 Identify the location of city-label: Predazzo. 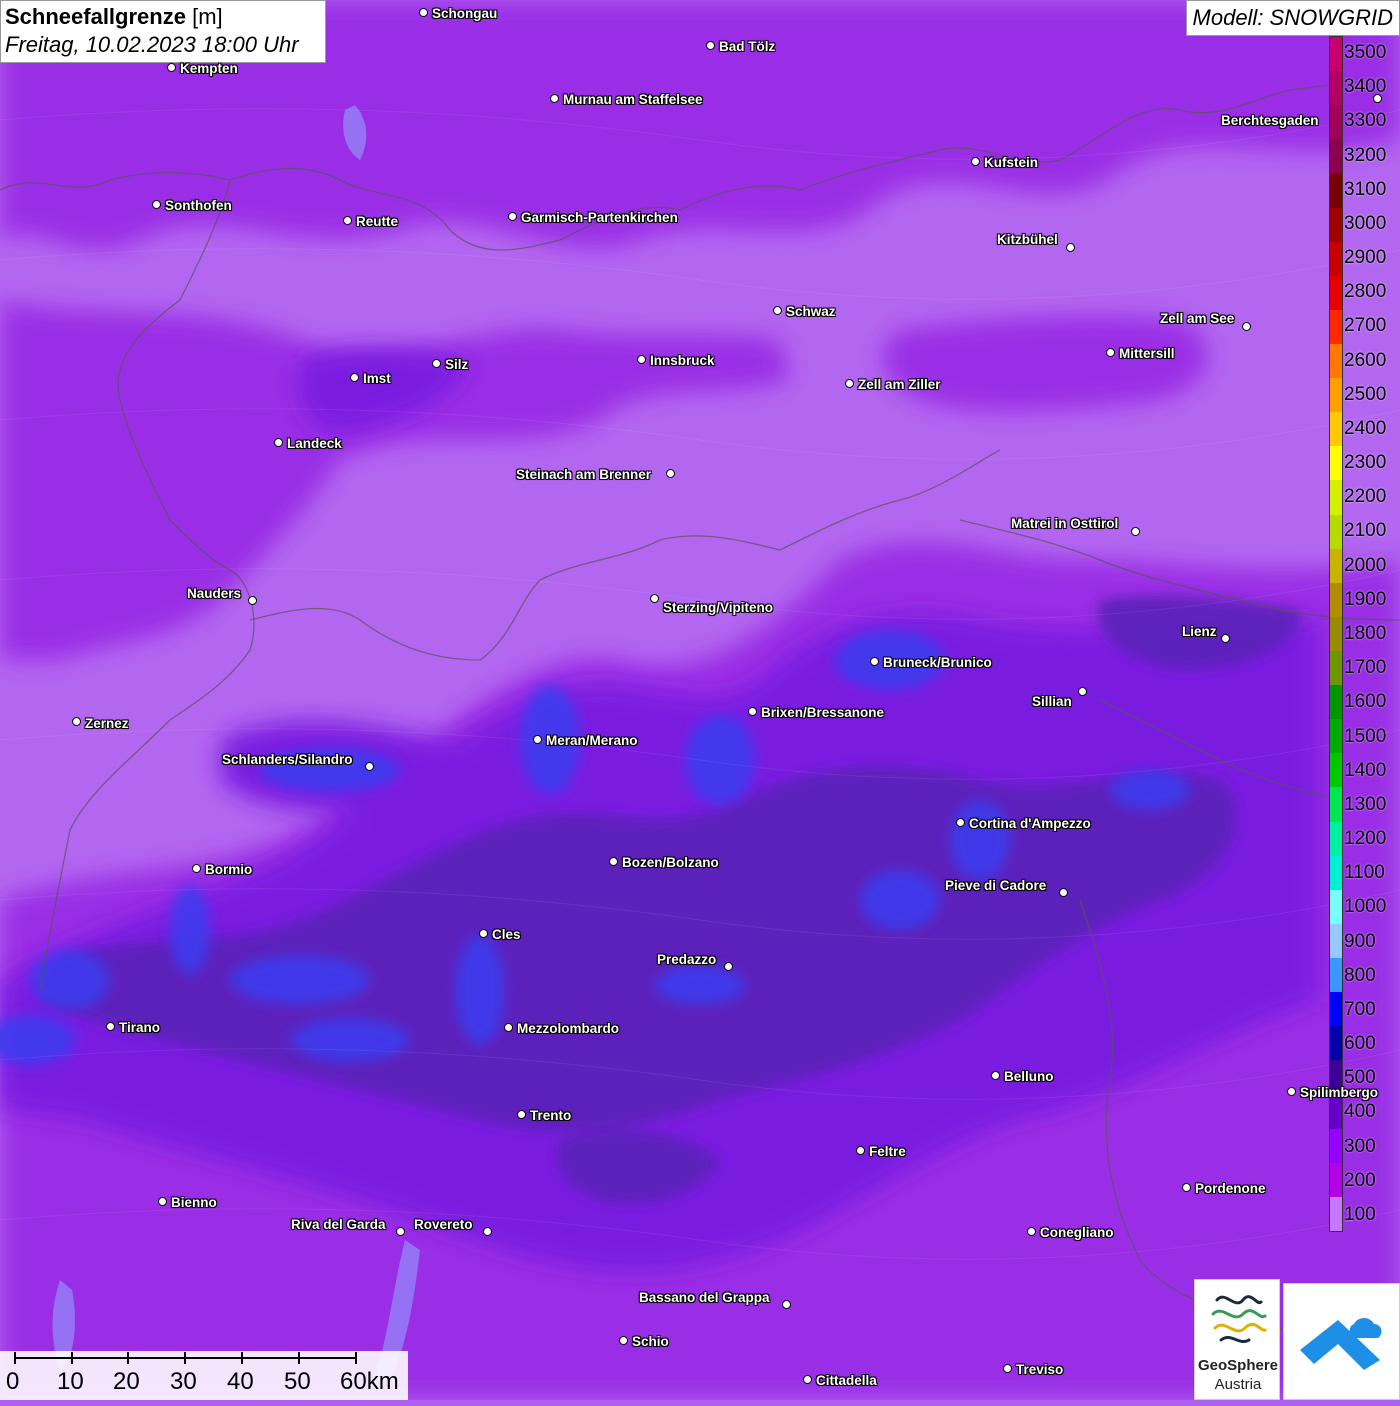
(687, 959).